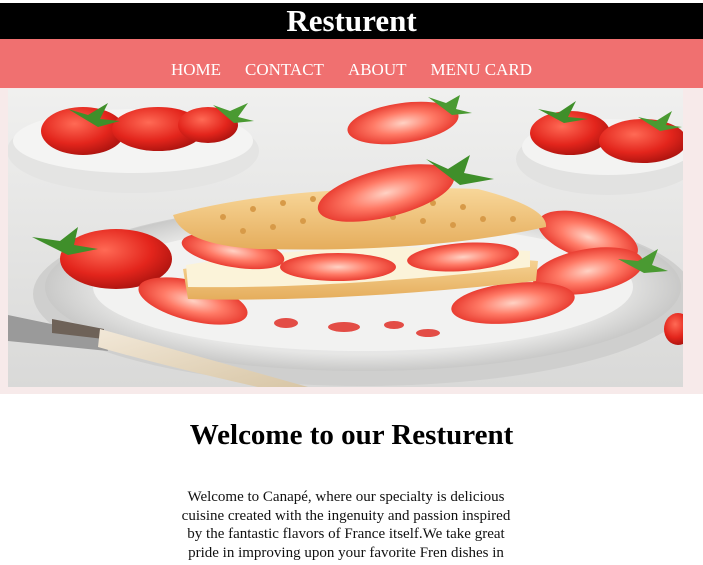  I want to click on welcome-section: Welcome to our Resturent, so click(351, 435).